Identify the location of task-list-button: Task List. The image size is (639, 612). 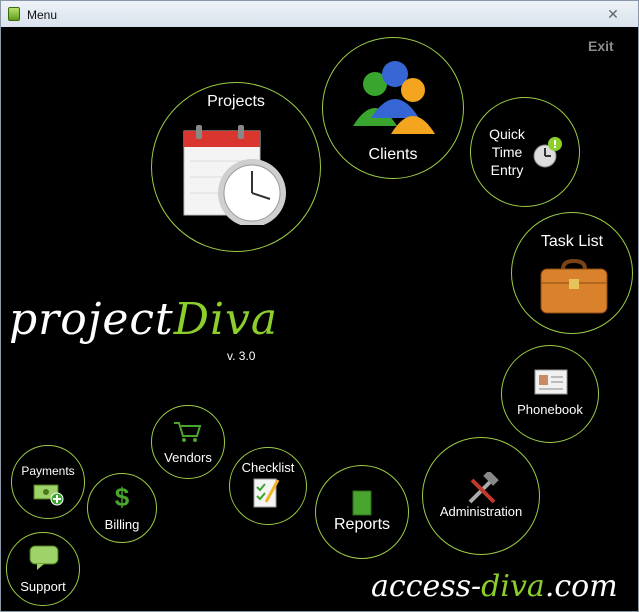
(572, 273).